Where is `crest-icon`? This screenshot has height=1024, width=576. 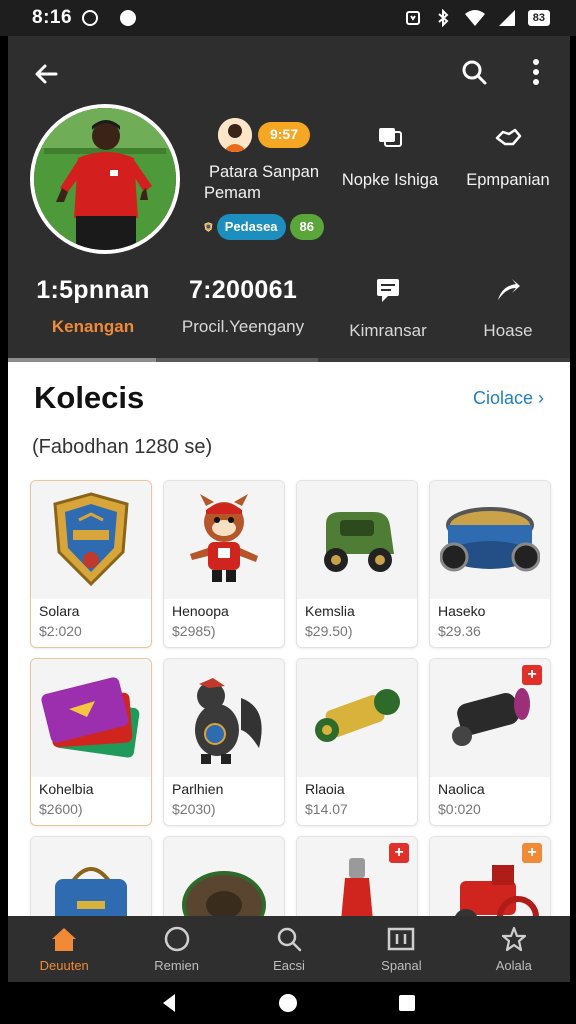
crest-icon is located at coordinates (91, 539).